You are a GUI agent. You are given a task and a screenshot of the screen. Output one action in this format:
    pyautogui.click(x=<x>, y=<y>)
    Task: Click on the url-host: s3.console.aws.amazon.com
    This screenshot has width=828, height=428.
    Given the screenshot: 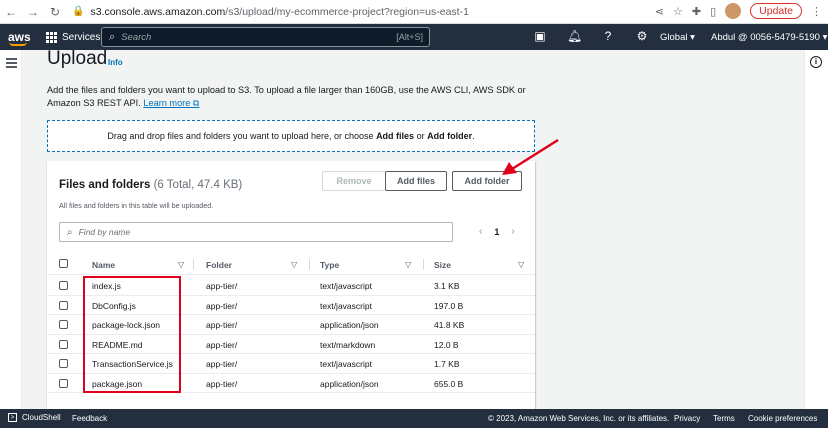 What is the action you would take?
    pyautogui.click(x=158, y=11)
    